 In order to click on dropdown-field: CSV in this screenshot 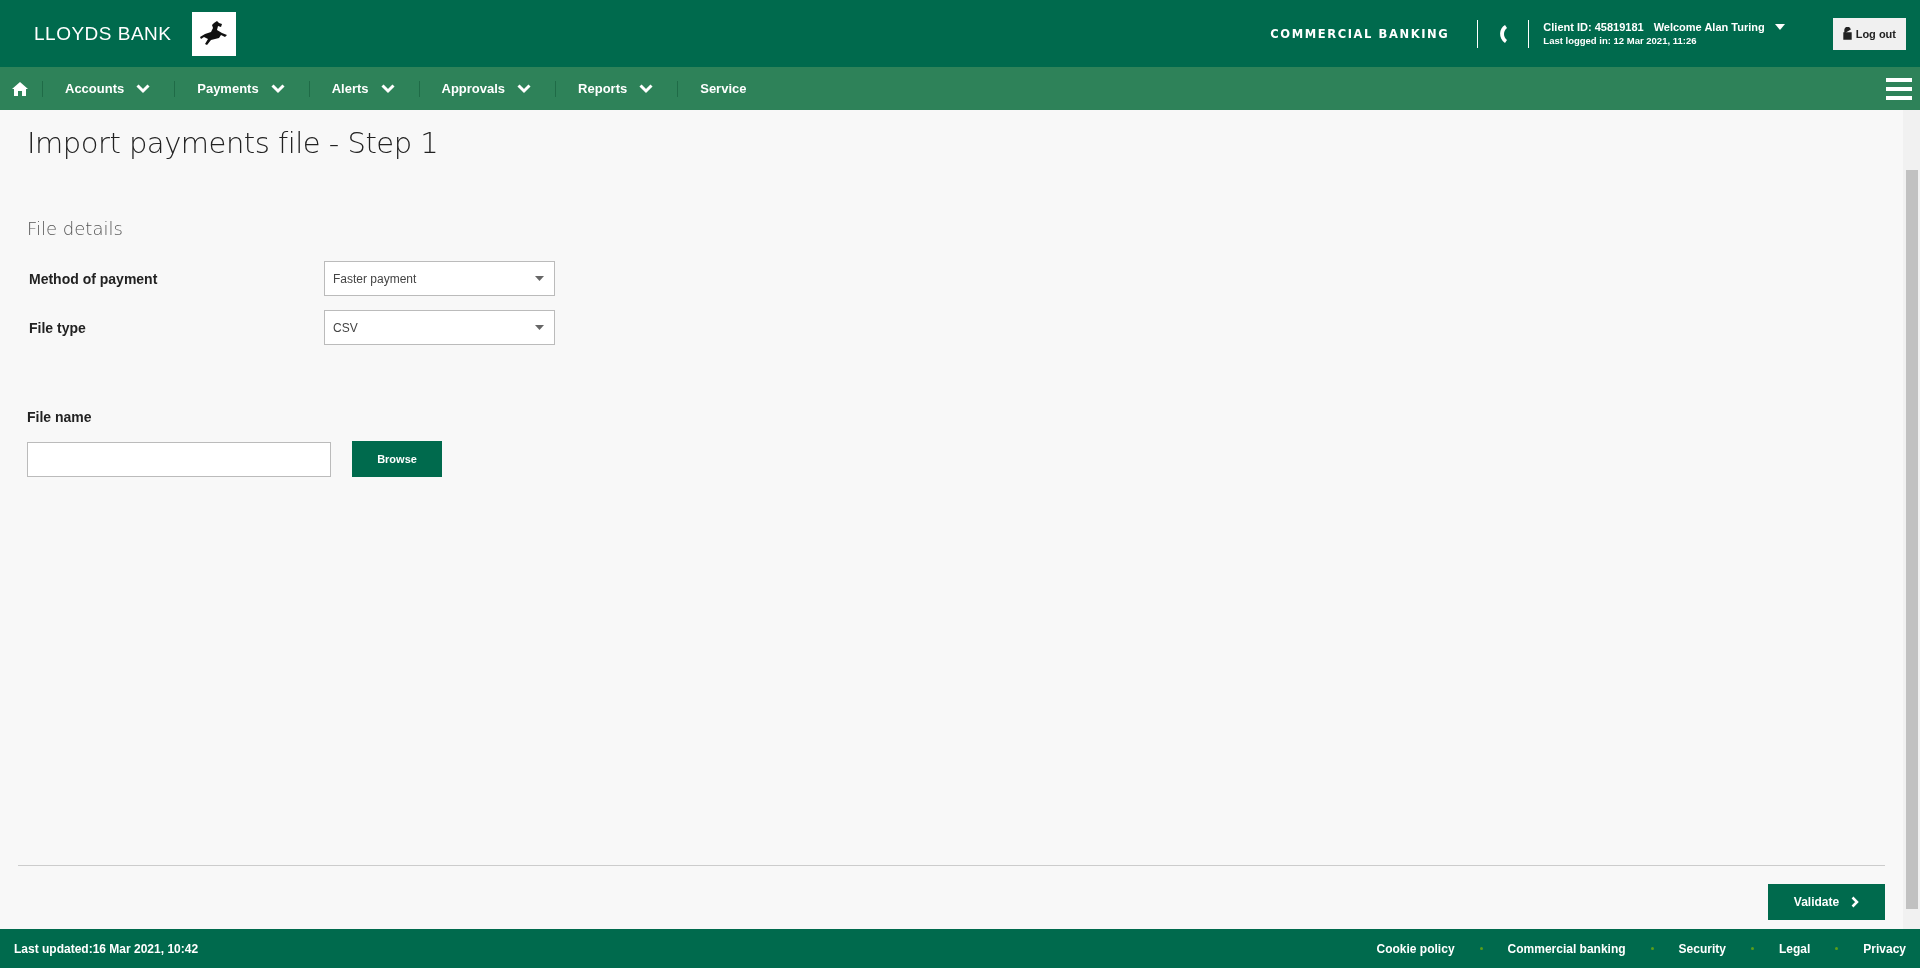, I will do `click(439, 327)`.